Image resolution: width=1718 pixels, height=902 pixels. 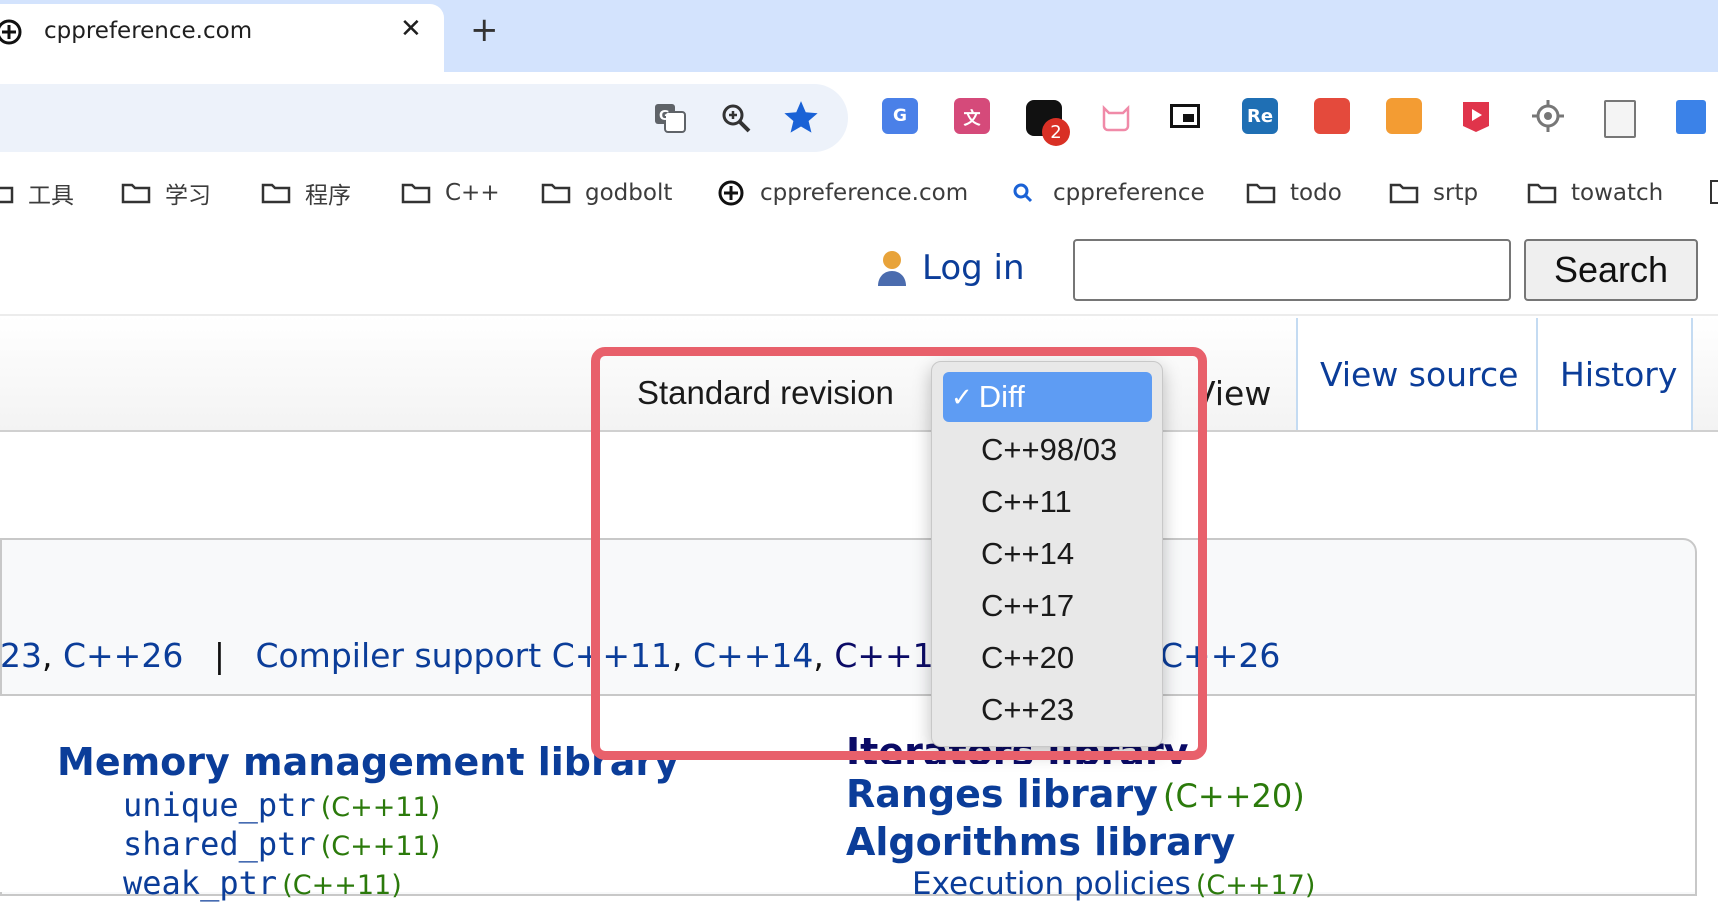 I want to click on view-tab-label: View, so click(x=1239, y=393).